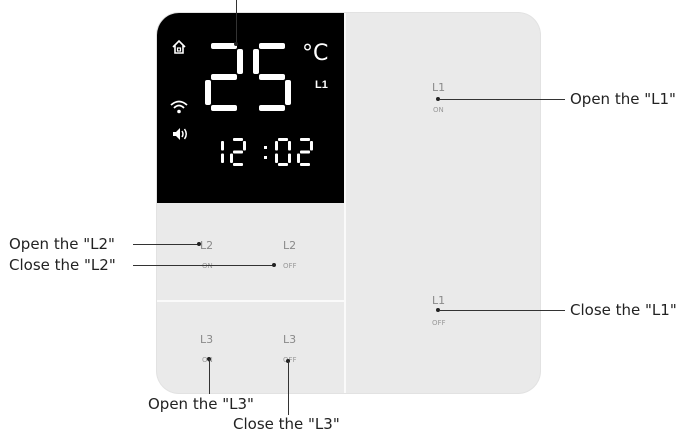 The image size is (695, 434). What do you see at coordinates (267, 152) in the screenshot?
I see `clock-value` at bounding box center [267, 152].